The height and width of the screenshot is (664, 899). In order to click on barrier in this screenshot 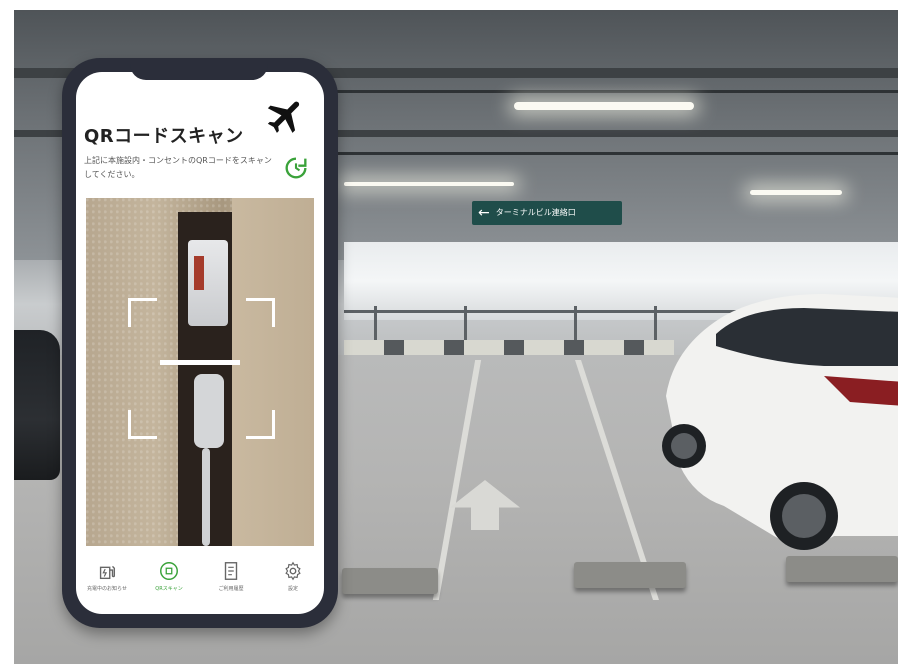, I will do `click(509, 348)`.